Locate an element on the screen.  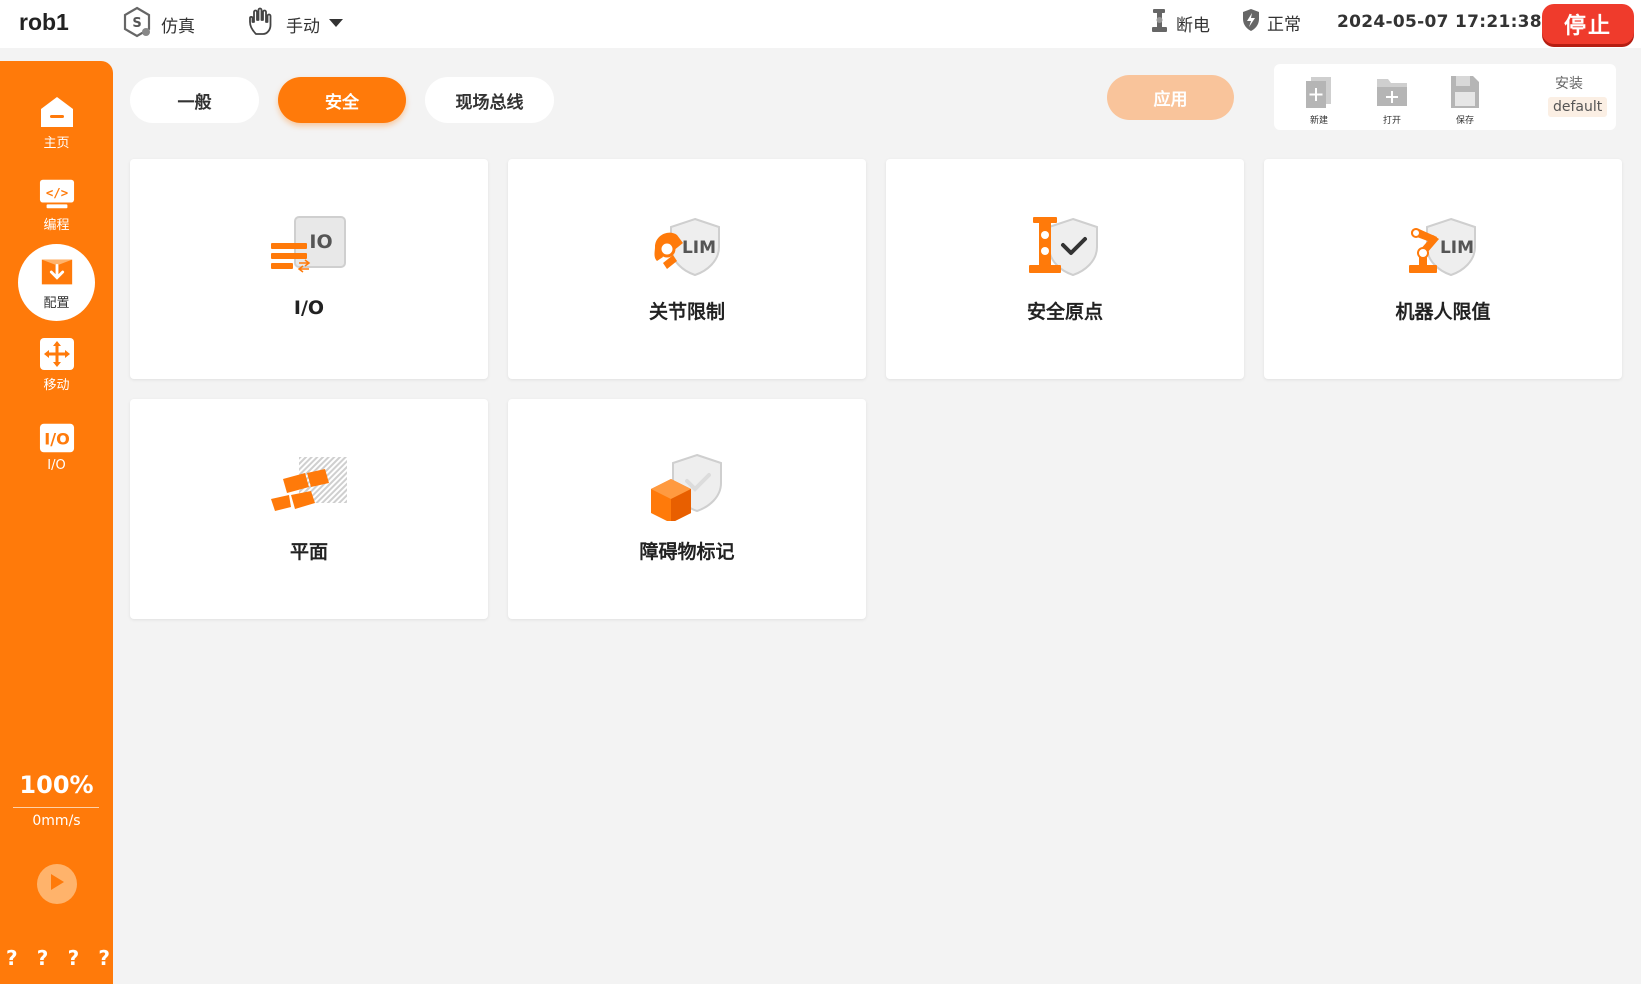
new-file-button: 新建 is located at coordinates (1319, 100).